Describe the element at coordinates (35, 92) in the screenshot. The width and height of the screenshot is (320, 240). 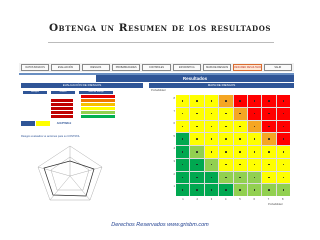
I see `risks-header: Riesgos` at that location.